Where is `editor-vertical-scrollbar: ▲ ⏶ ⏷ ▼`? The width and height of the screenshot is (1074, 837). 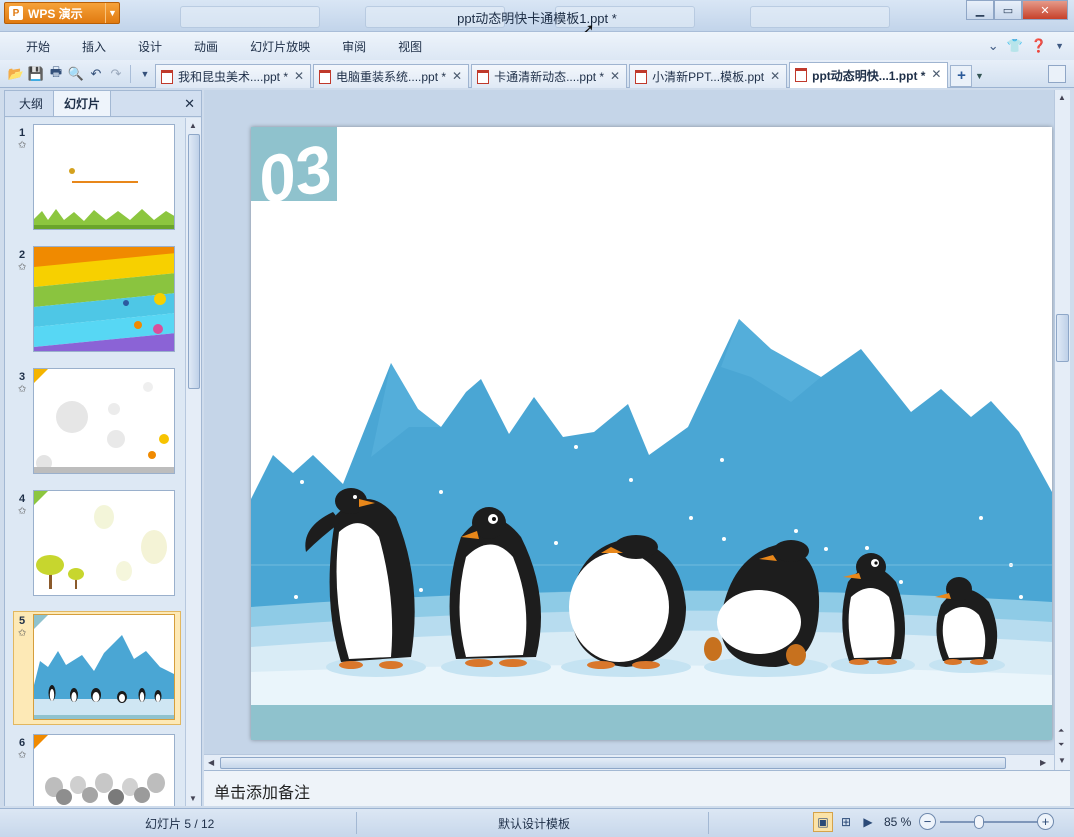
editor-vertical-scrollbar: ▲ ⏶ ⏷ ▼ is located at coordinates (1062, 430).